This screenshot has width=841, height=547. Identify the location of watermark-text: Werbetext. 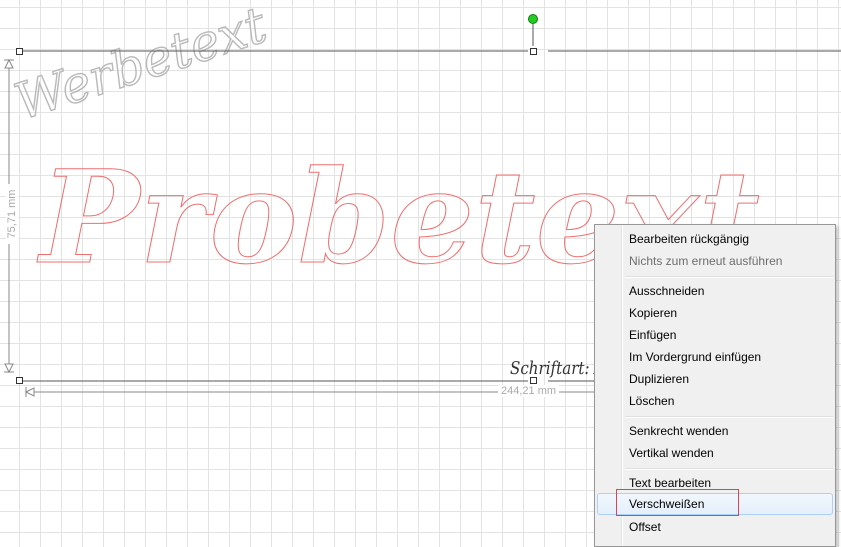
(141, 65).